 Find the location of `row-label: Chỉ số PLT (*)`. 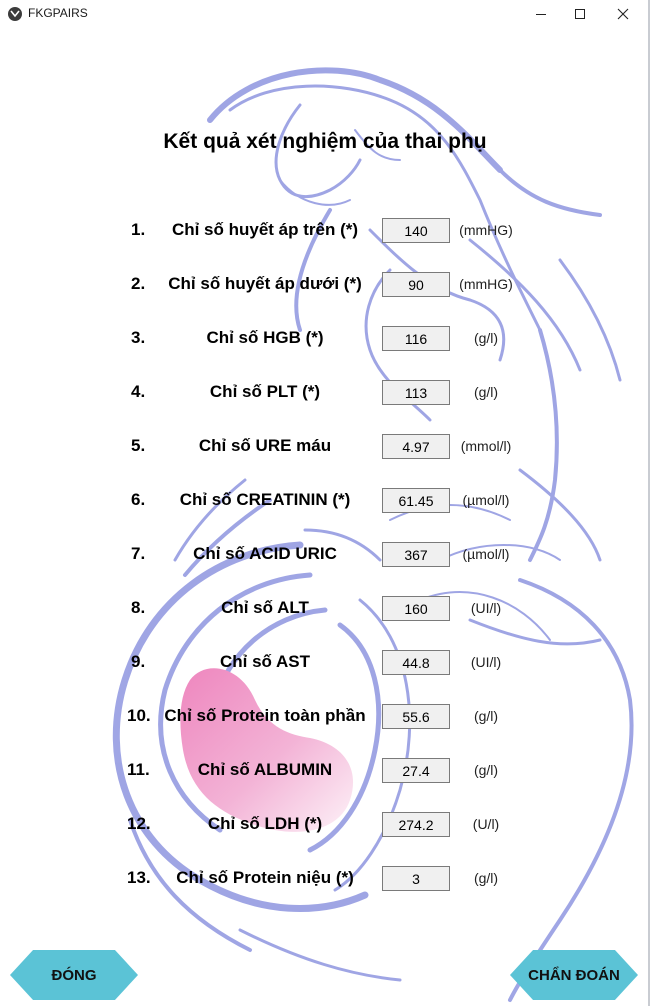

row-label: Chỉ số PLT (*) is located at coordinates (265, 391).